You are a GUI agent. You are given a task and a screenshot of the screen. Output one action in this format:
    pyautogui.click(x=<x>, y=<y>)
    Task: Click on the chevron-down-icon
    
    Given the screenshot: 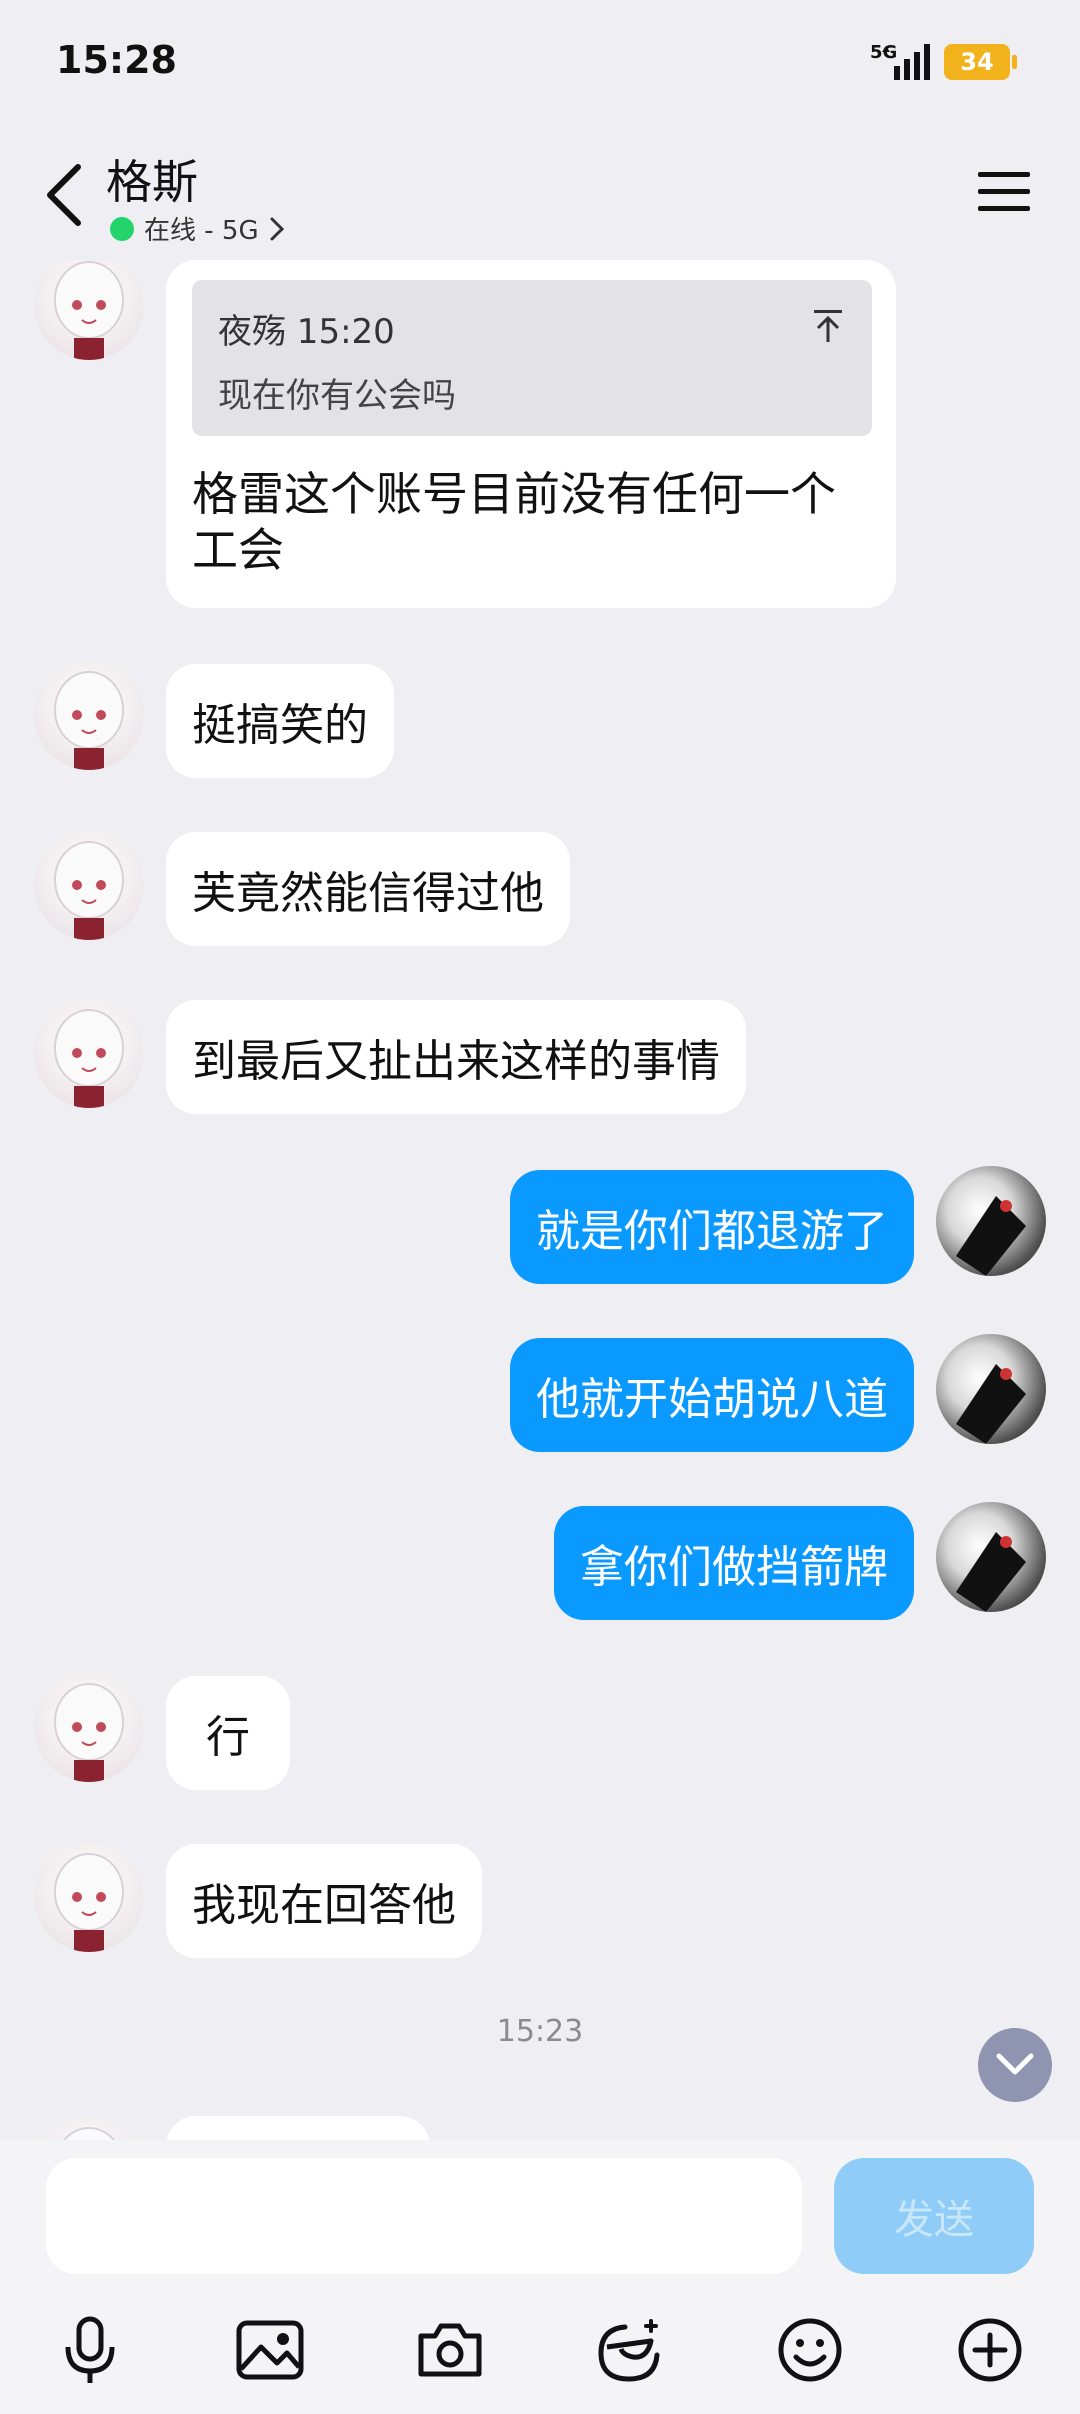 What is the action you would take?
    pyautogui.click(x=1015, y=2064)
    